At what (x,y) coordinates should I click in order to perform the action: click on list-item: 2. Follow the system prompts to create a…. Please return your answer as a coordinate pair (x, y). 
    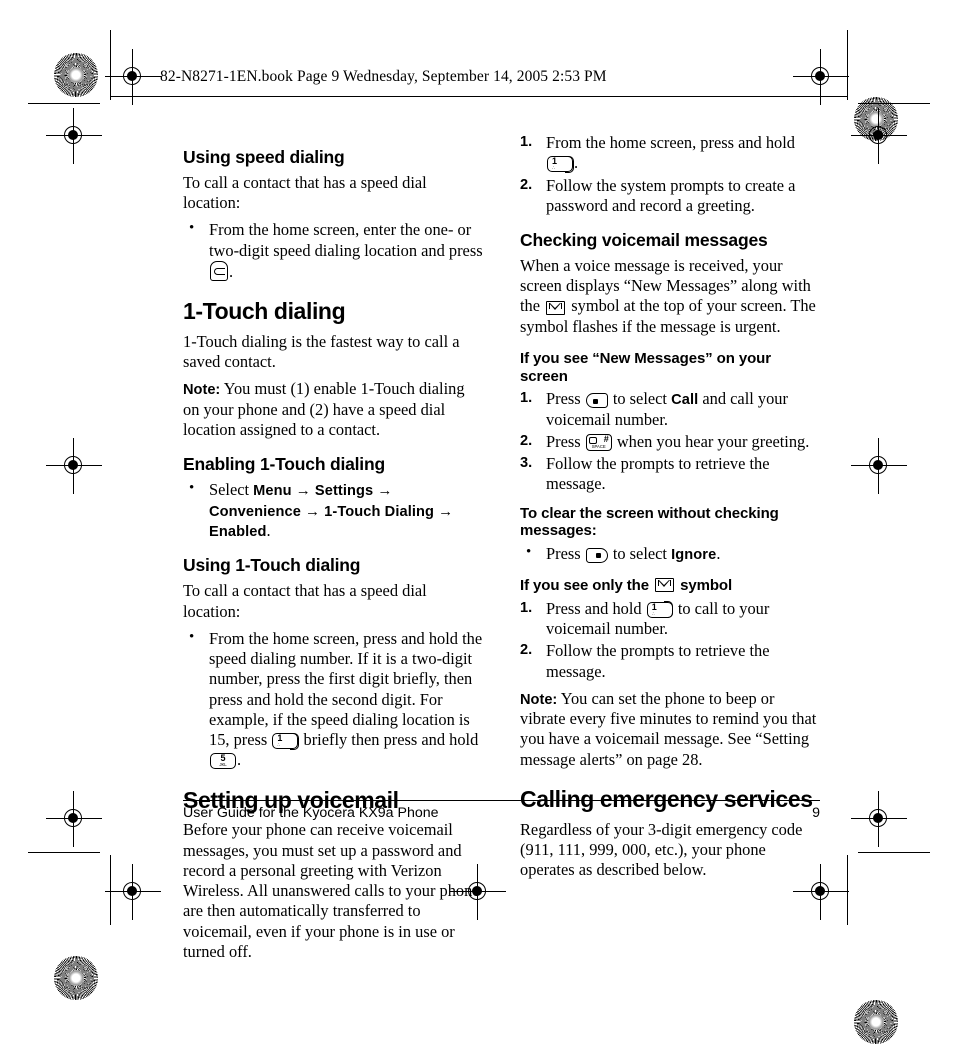
    Looking at the image, I should click on (670, 196).